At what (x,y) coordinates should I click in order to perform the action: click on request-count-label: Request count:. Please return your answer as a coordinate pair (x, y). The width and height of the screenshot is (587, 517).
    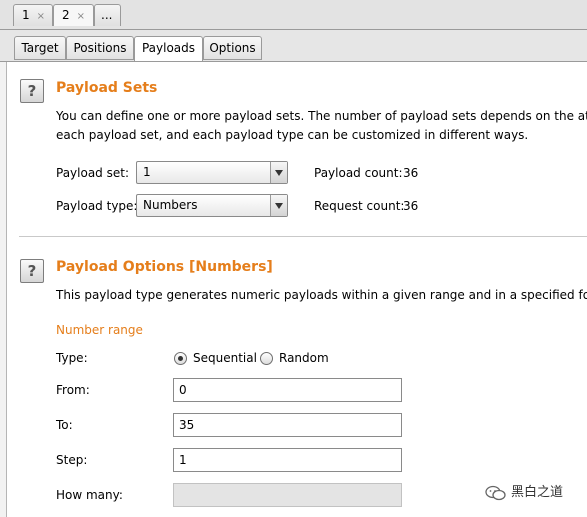
    Looking at the image, I should click on (359, 206).